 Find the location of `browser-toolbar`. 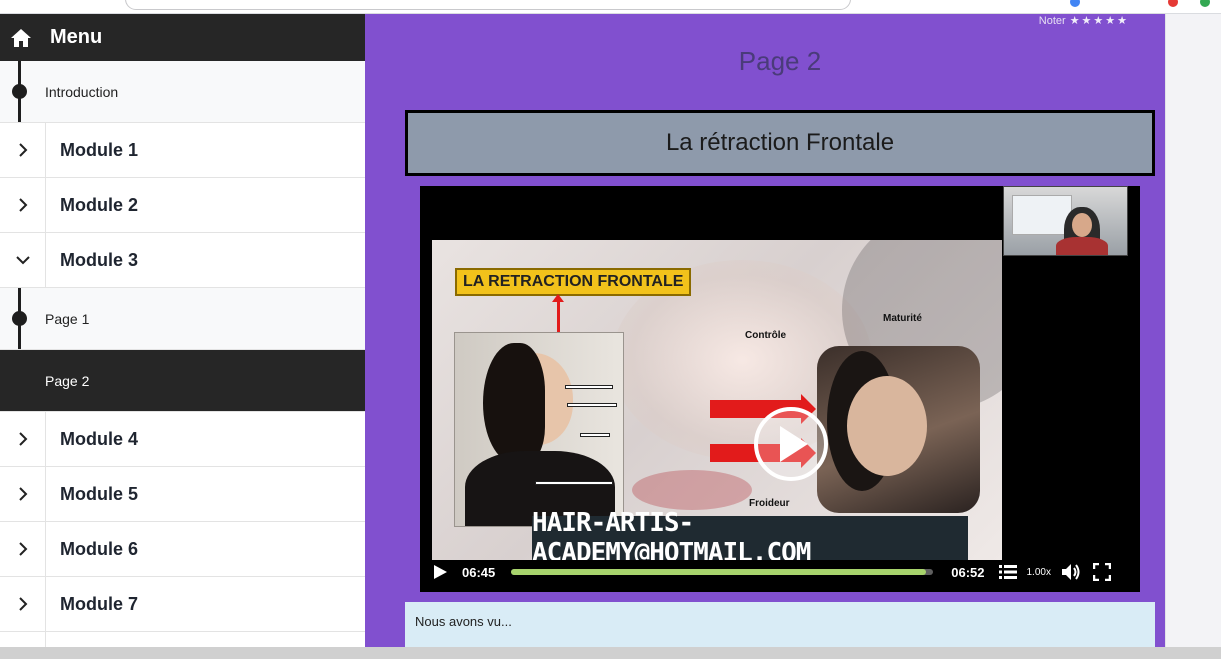

browser-toolbar is located at coordinates (610, 7).